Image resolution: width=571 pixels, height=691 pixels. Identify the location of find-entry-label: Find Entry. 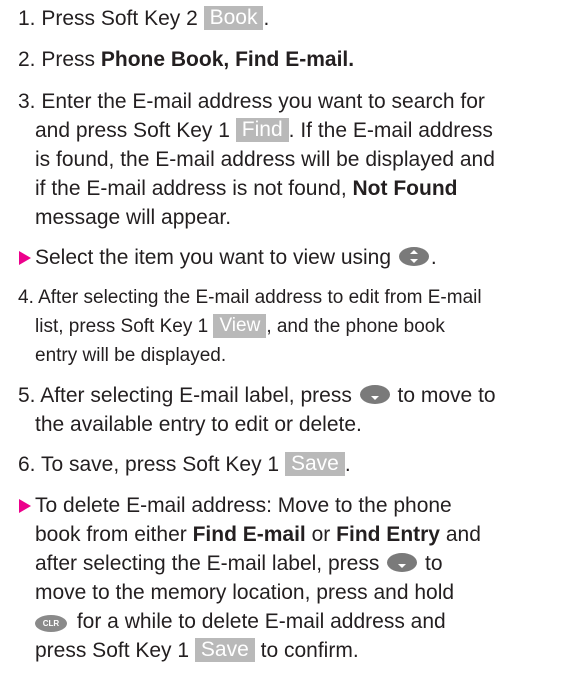
(388, 534).